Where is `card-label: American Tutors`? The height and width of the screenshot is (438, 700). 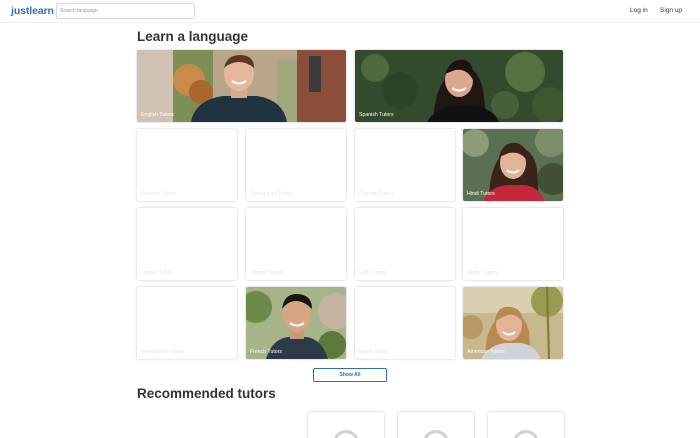
card-label: American Tutors is located at coordinates (486, 352).